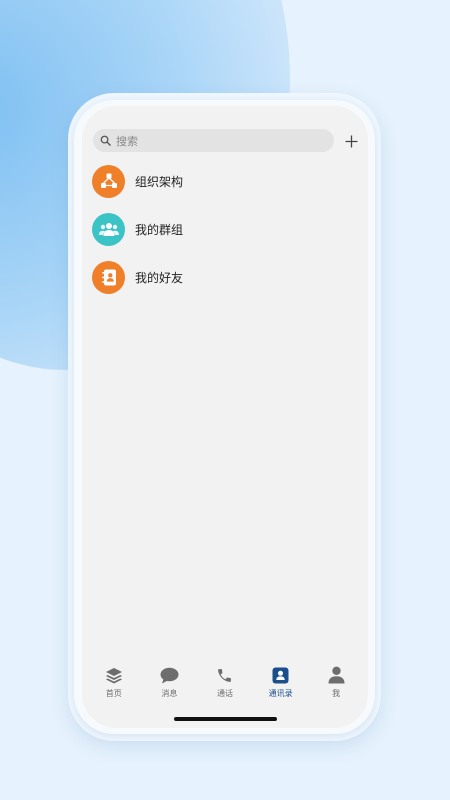 The width and height of the screenshot is (450, 800). I want to click on tab-calls: 通话, so click(225, 684).